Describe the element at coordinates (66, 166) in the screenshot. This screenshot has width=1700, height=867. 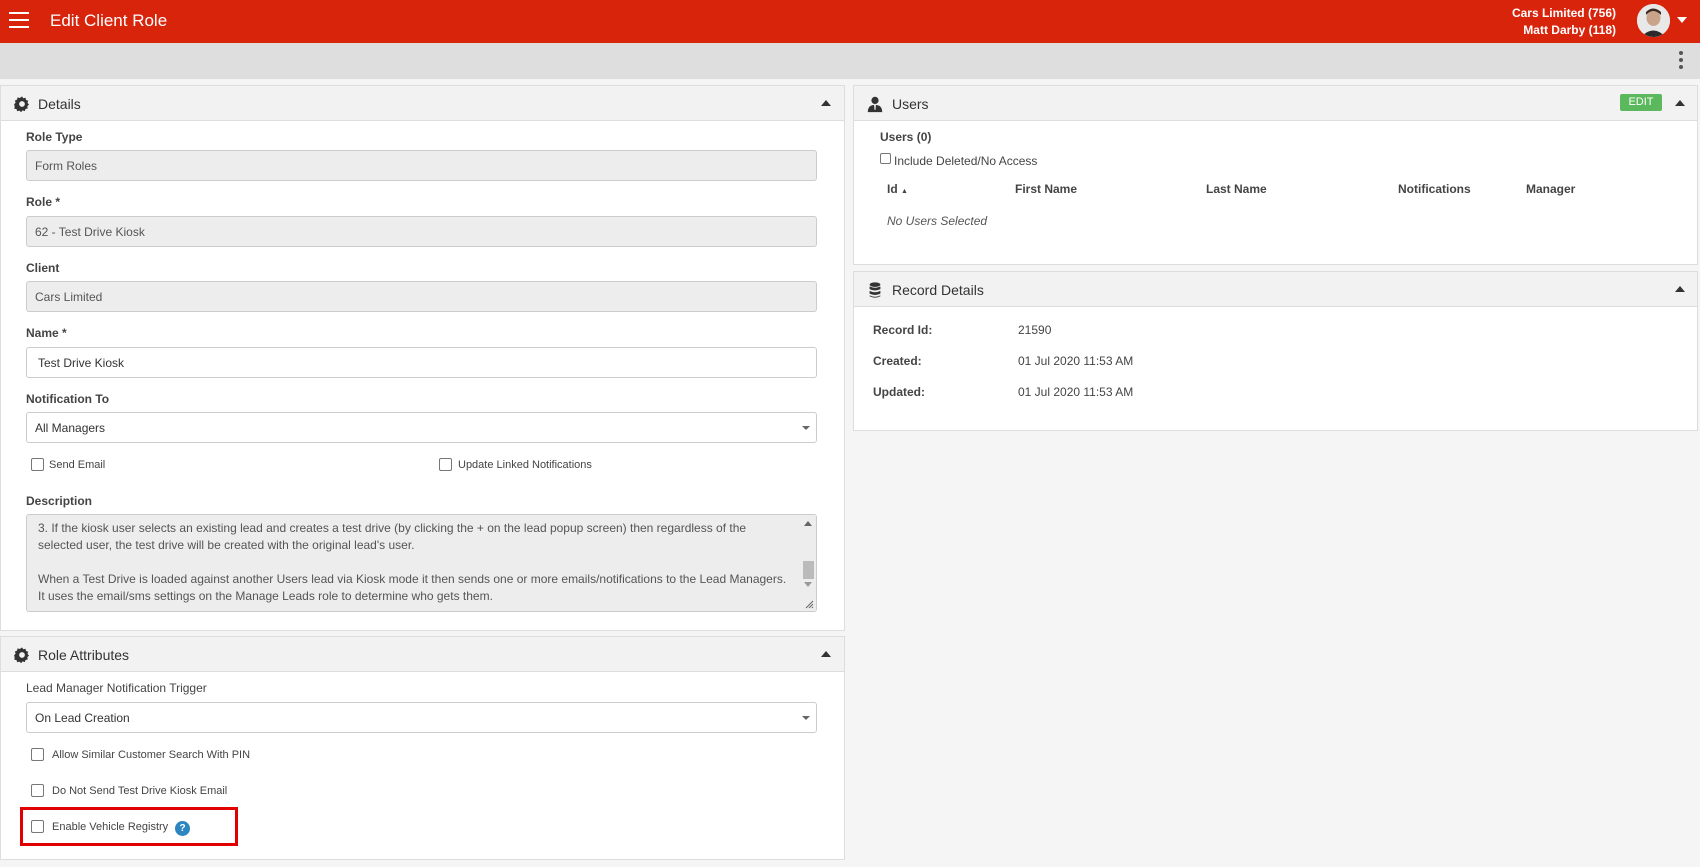
I see `role-type-value: Form Roles` at that location.